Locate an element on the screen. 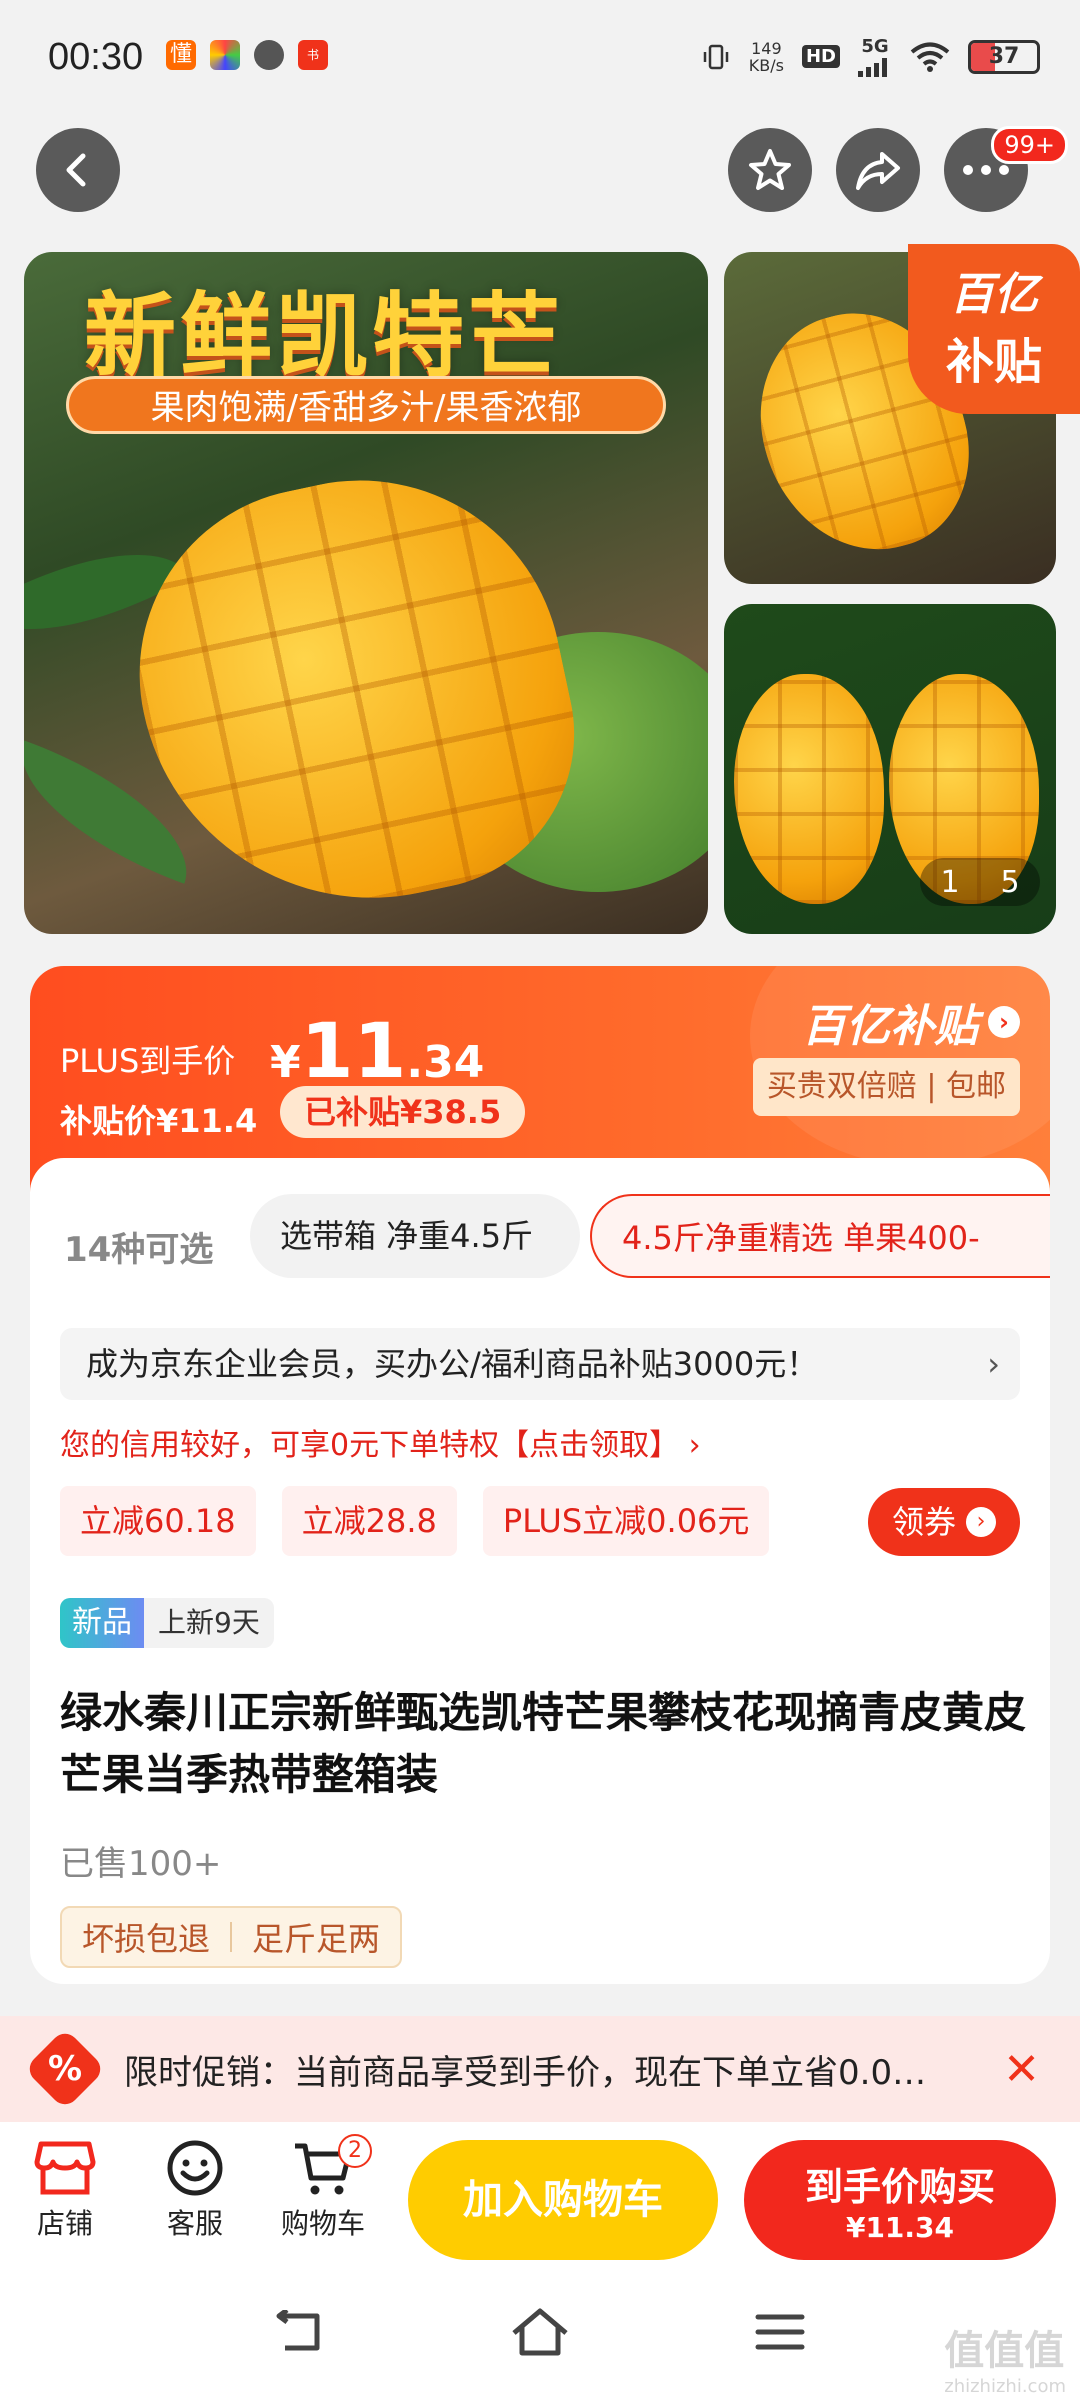 This screenshot has height=2400, width=1080. share-button is located at coordinates (878, 170).